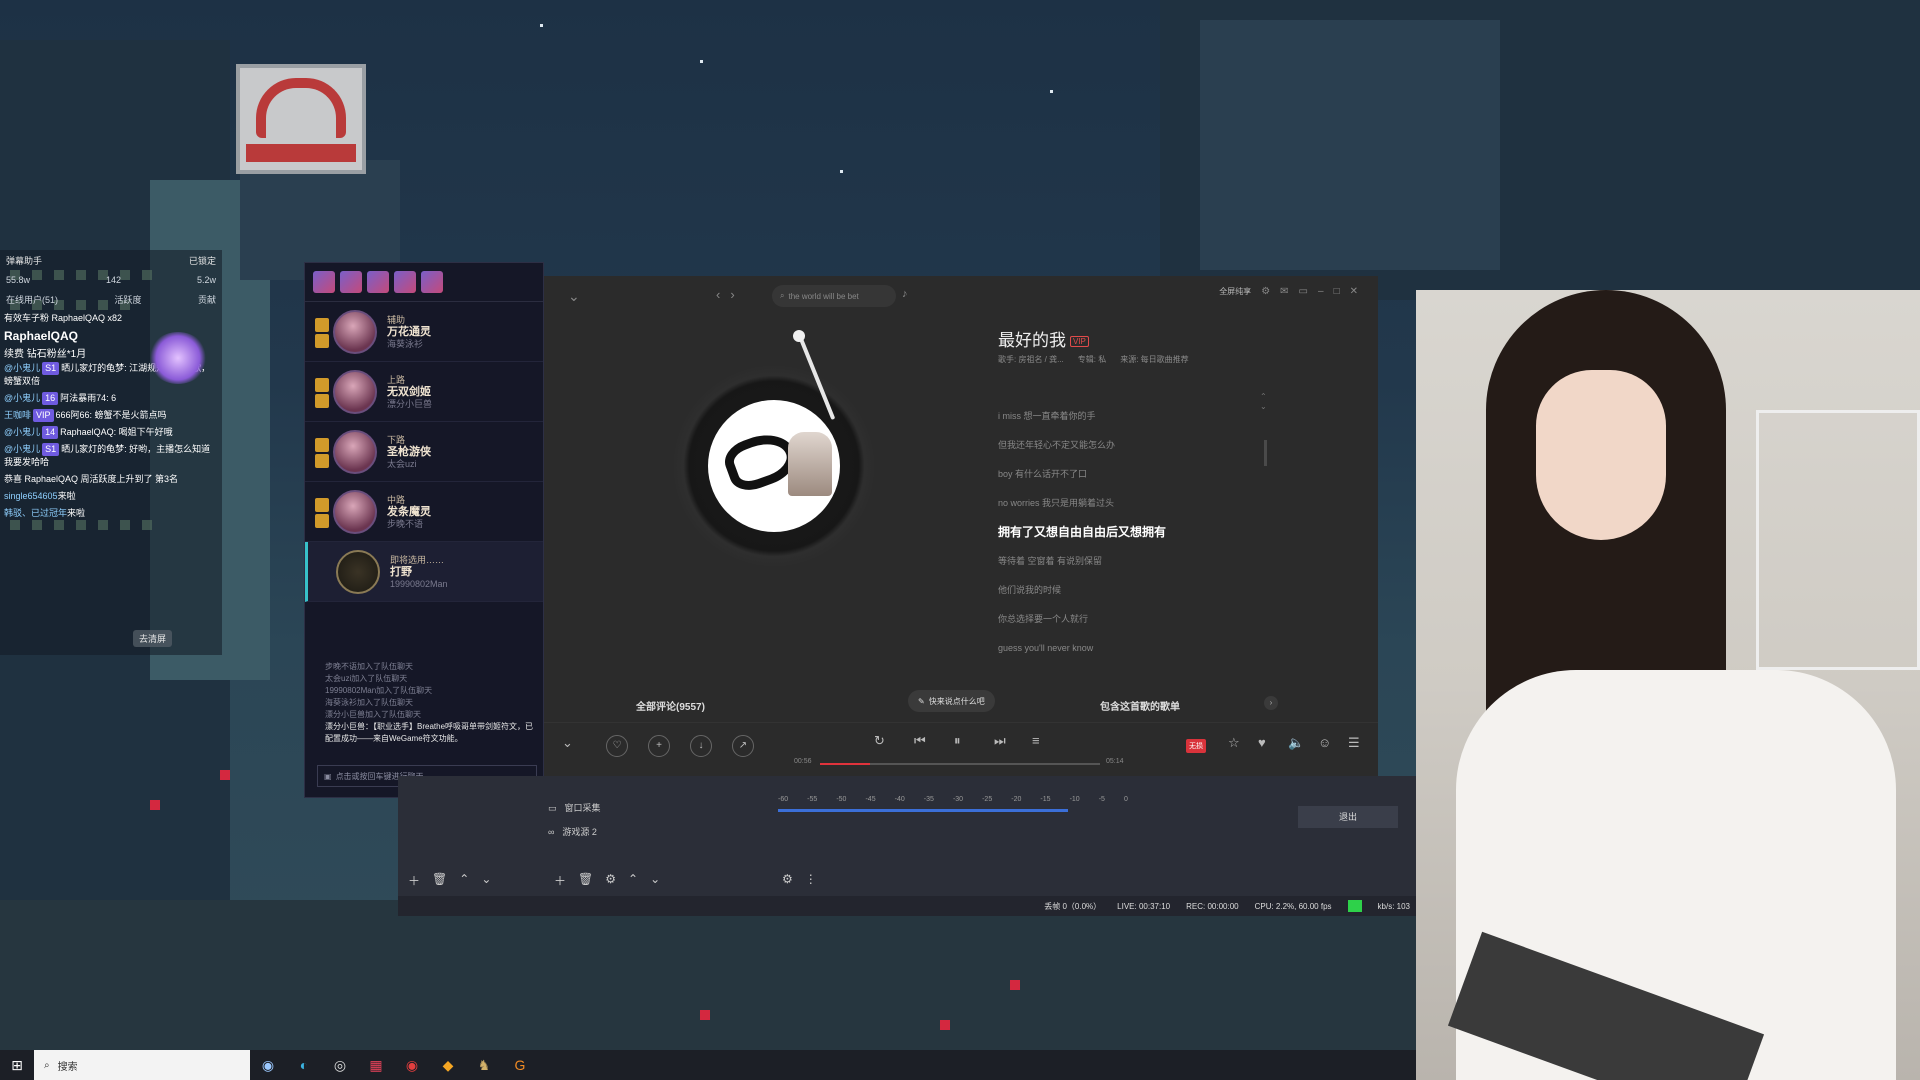 The image size is (1920, 1080). Describe the element at coordinates (31, 496) in the screenshot. I see `chat-username: single654605` at that location.